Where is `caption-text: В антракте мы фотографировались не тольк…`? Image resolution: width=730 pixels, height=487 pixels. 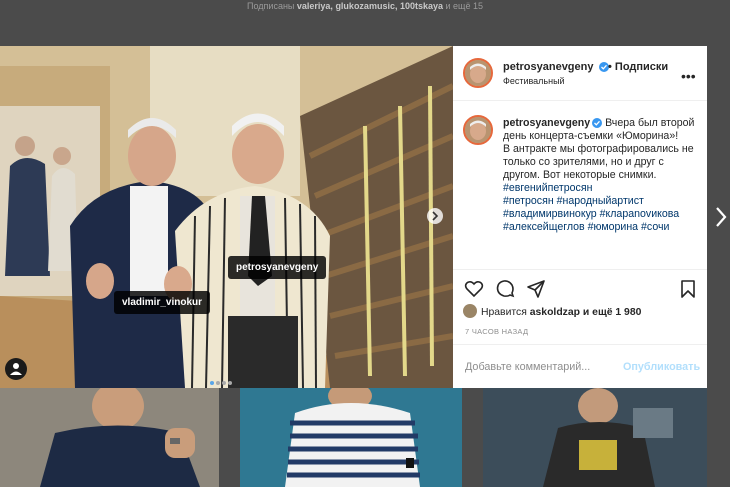
caption-text: В антракте мы фотографировались не тольк… is located at coordinates (598, 162).